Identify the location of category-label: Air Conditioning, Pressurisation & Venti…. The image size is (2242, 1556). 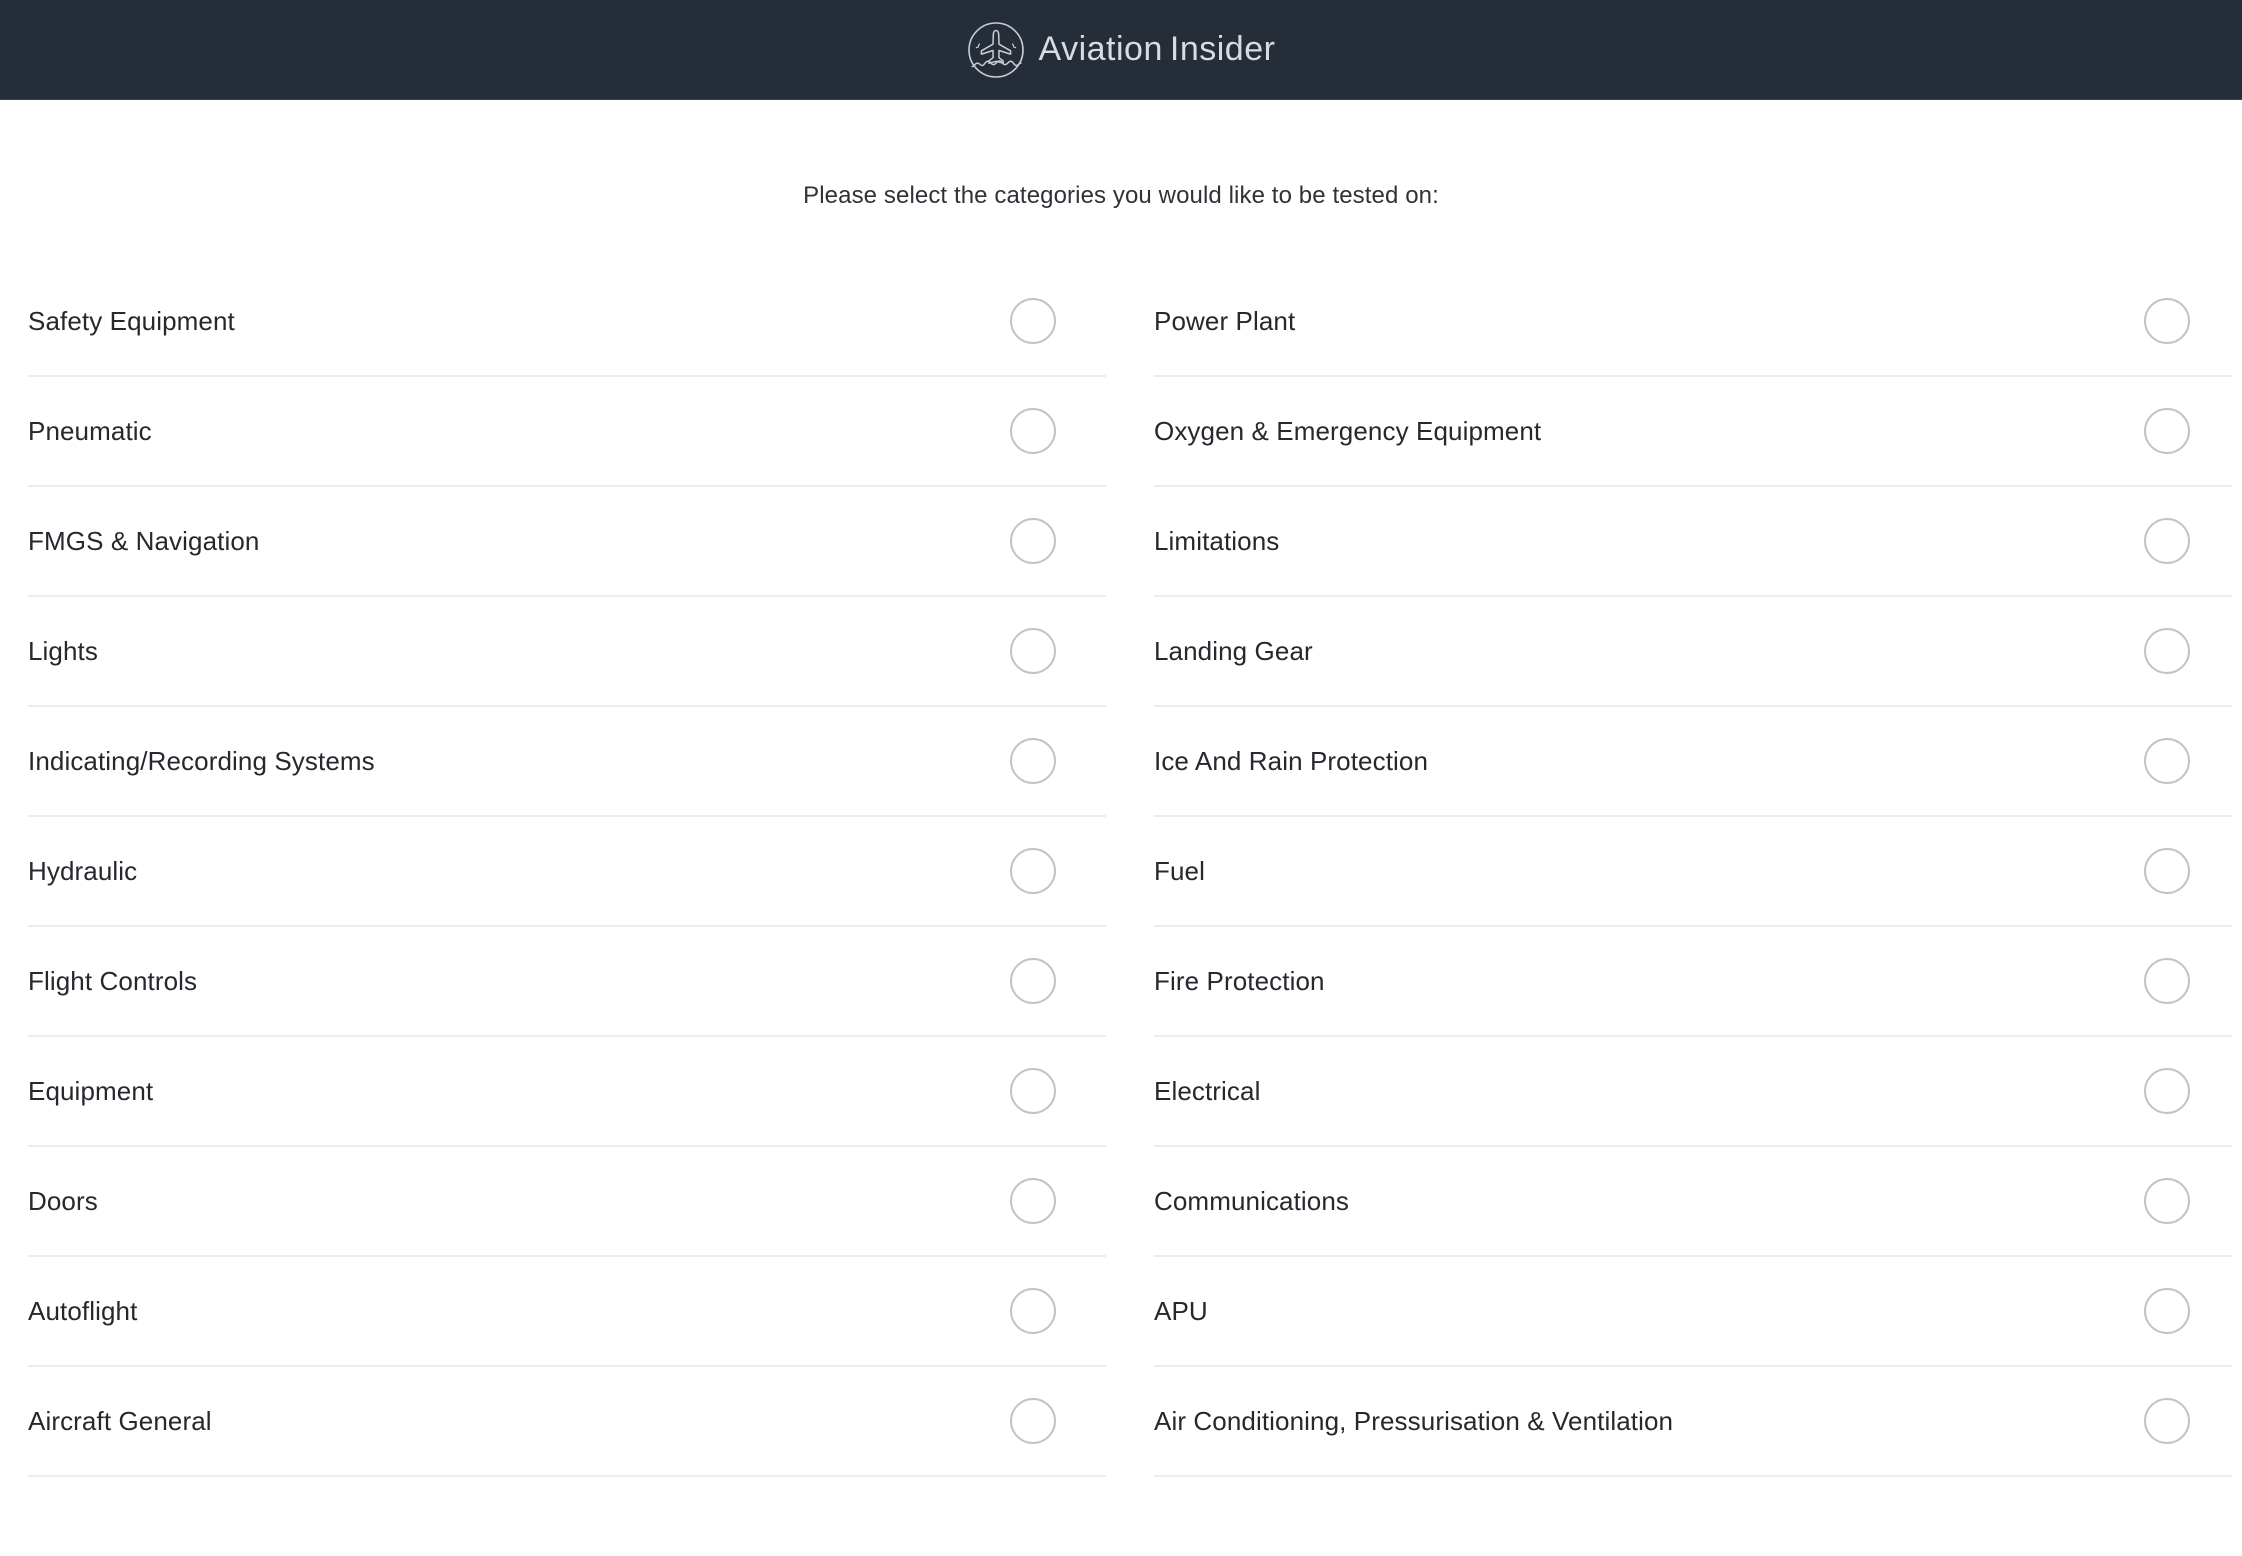
(1414, 1420).